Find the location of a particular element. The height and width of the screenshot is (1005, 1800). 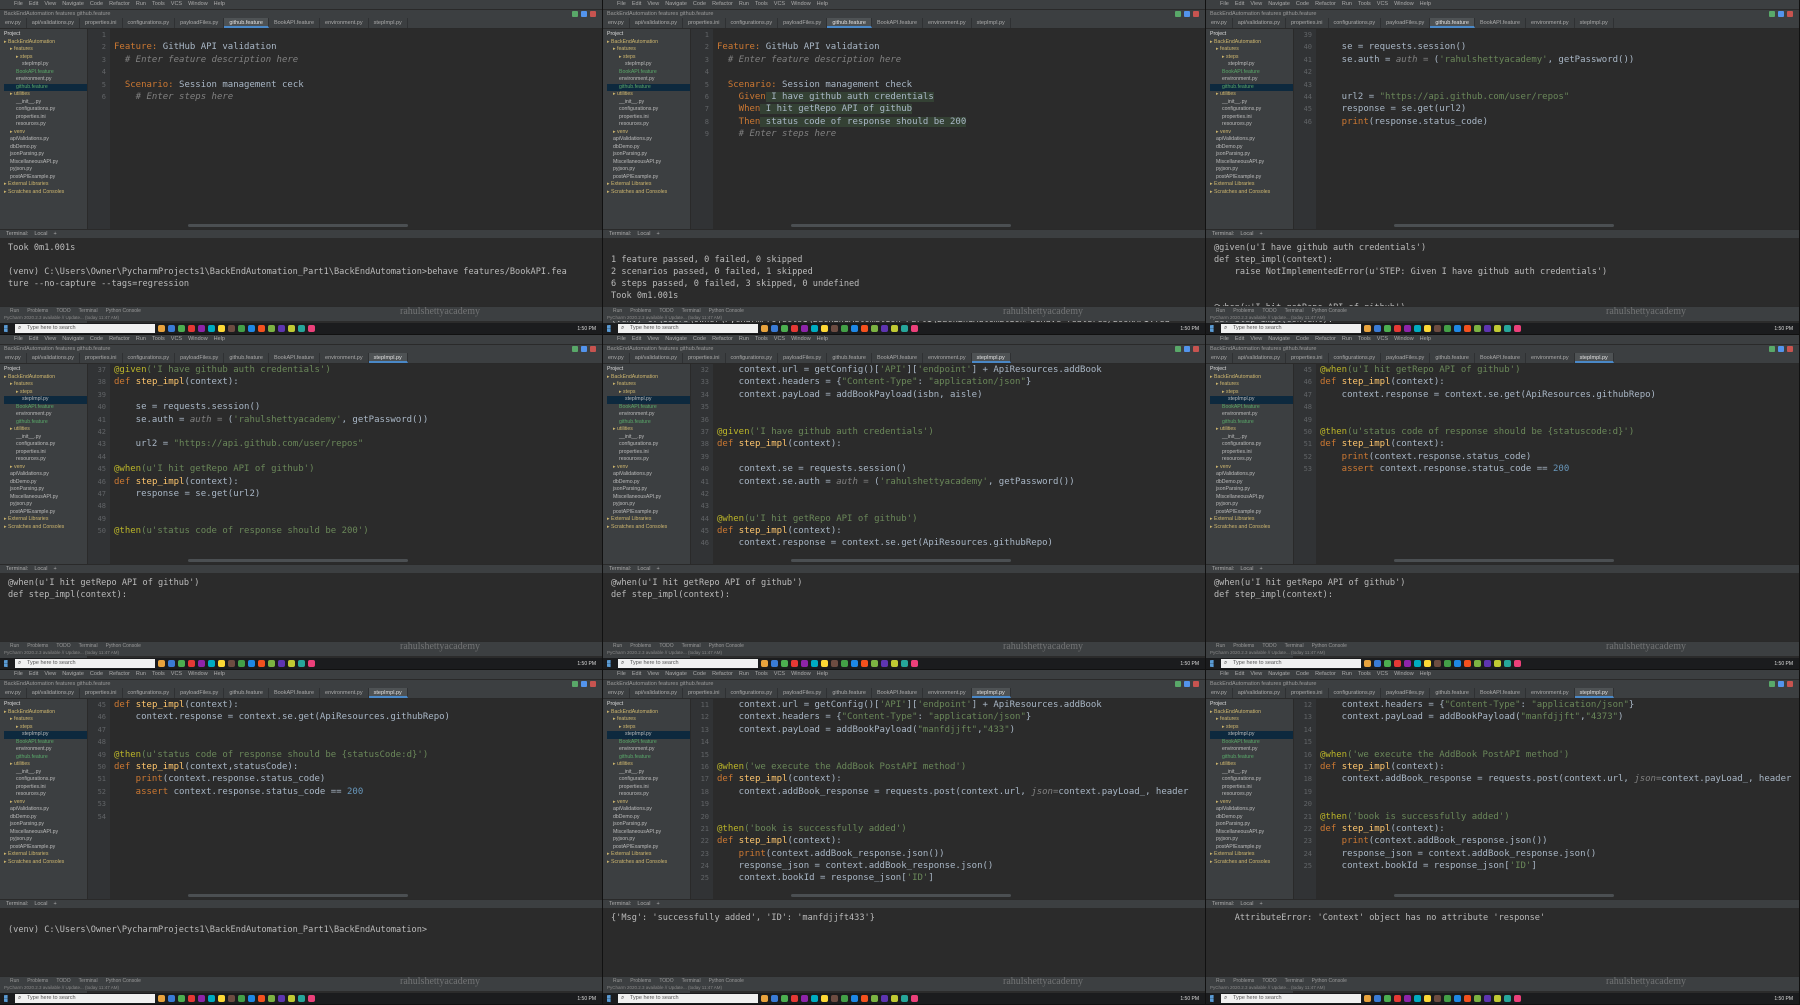

tree-item: apiValidations.py is located at coordinates (1251, 810).